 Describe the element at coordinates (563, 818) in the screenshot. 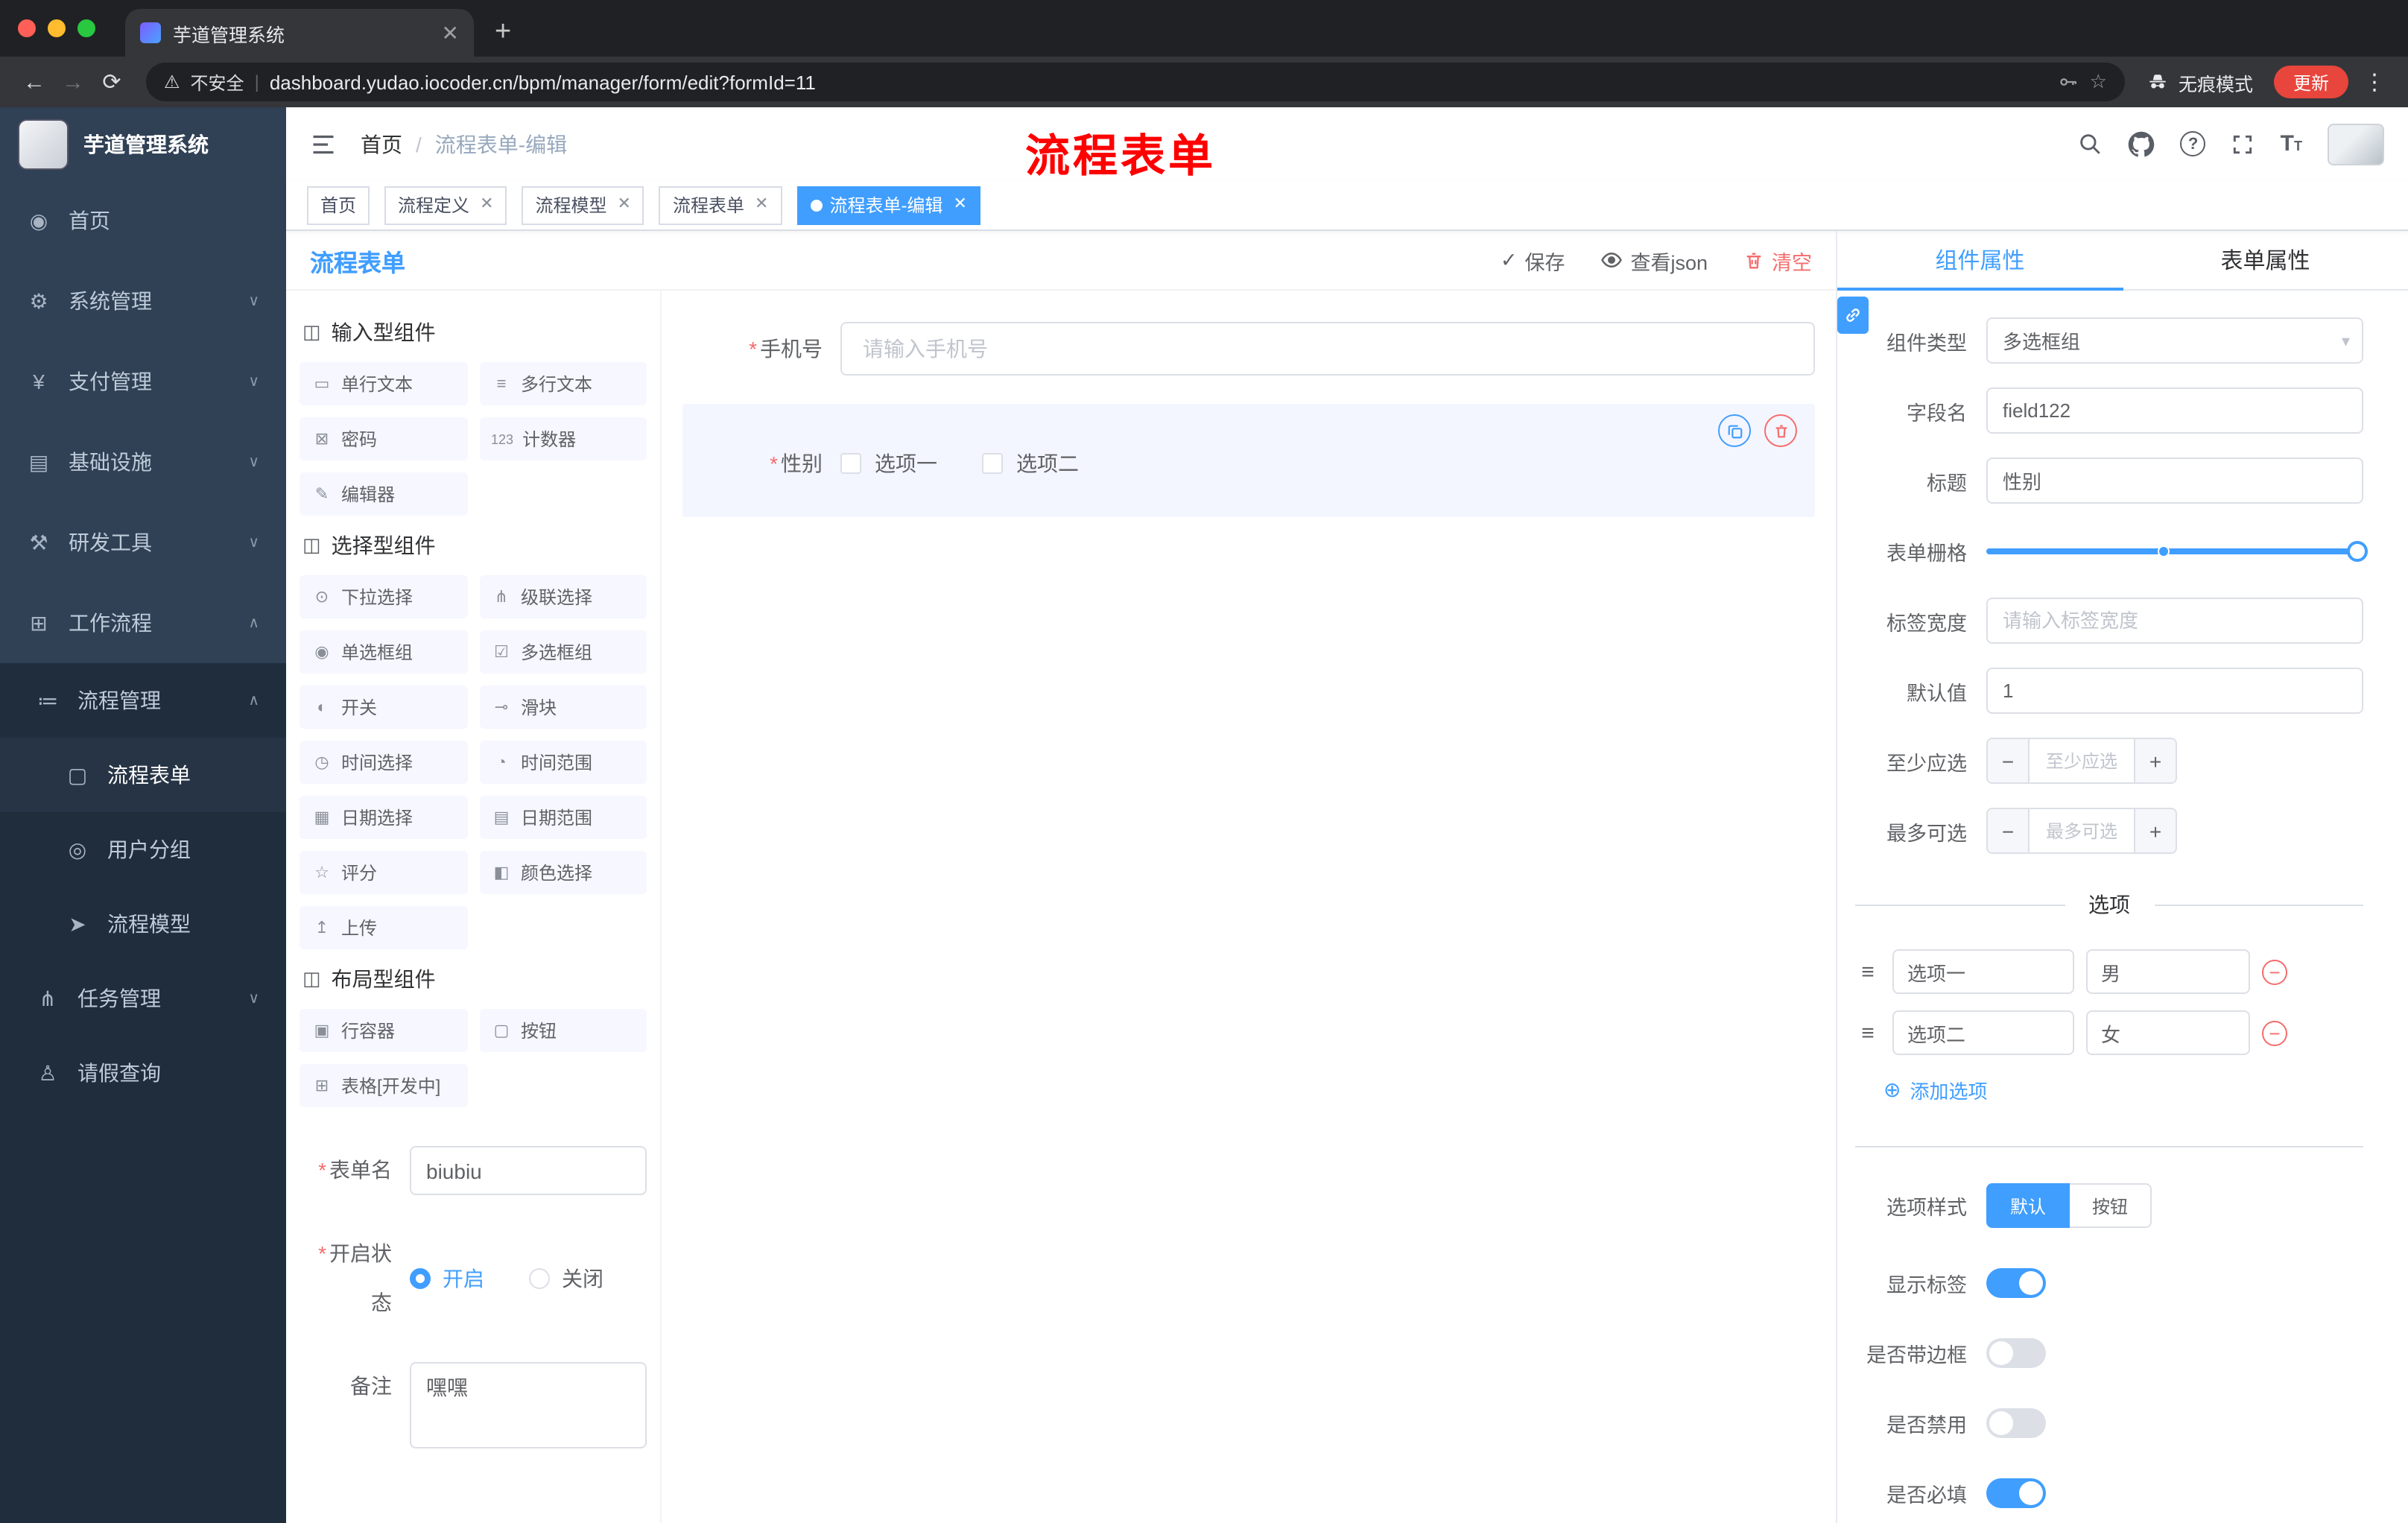

I see `component-date-range: ▤ 日期范围` at that location.